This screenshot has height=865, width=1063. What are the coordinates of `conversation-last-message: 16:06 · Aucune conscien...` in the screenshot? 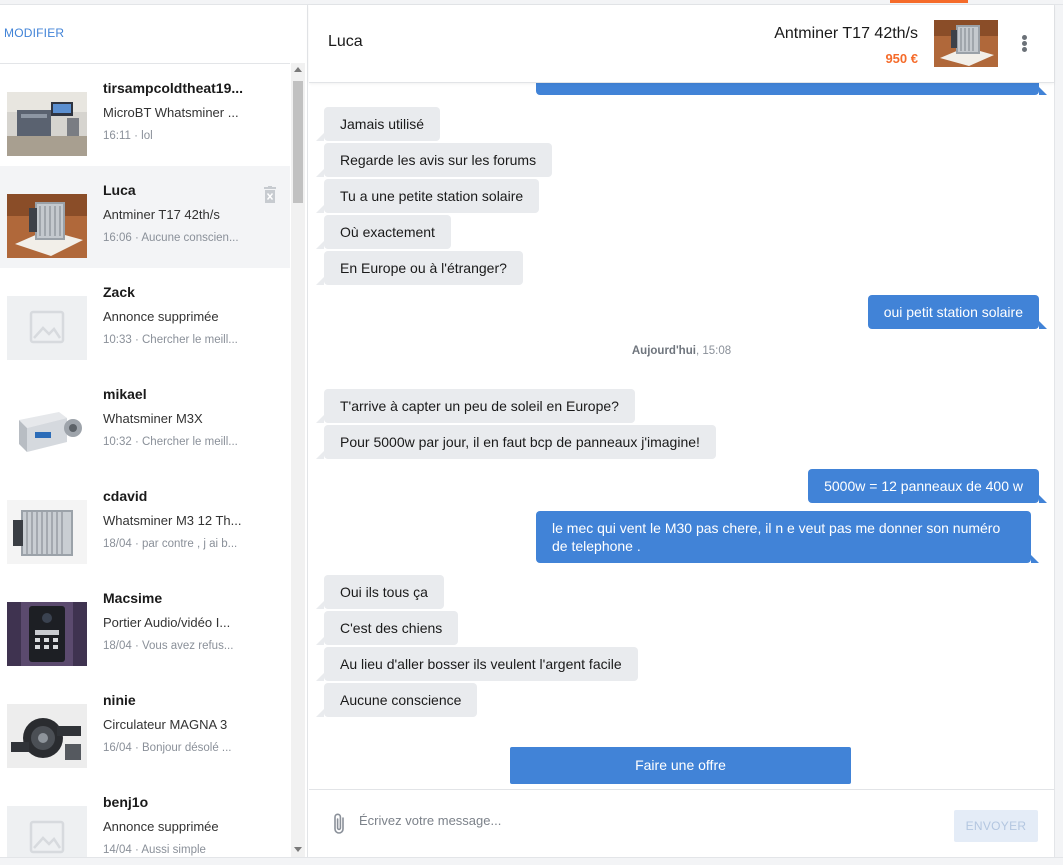 It's located at (171, 238).